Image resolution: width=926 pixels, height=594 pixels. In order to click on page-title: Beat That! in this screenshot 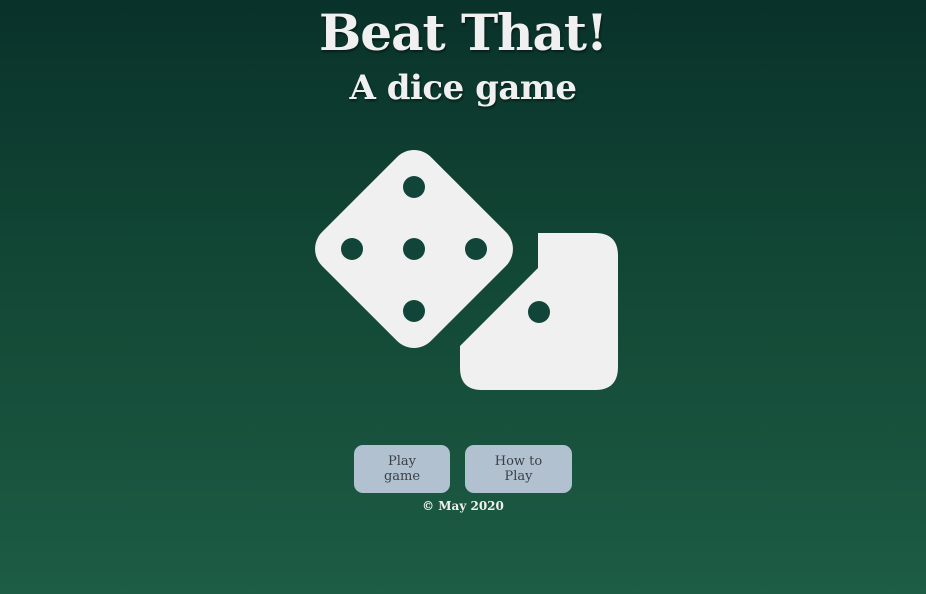, I will do `click(463, 32)`.